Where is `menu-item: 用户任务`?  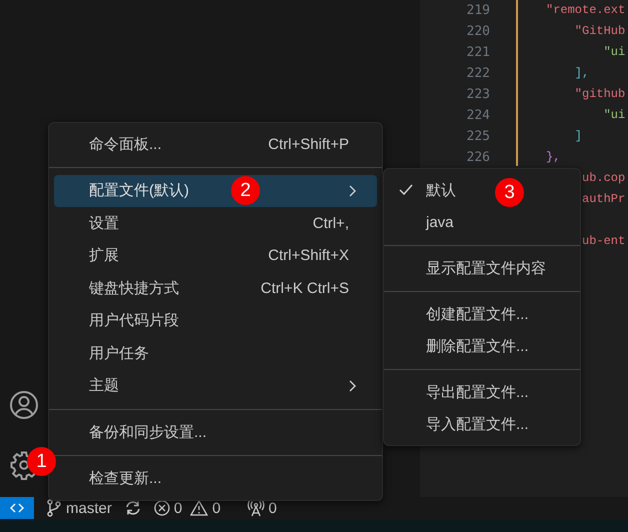
menu-item: 用户任务 is located at coordinates (215, 353).